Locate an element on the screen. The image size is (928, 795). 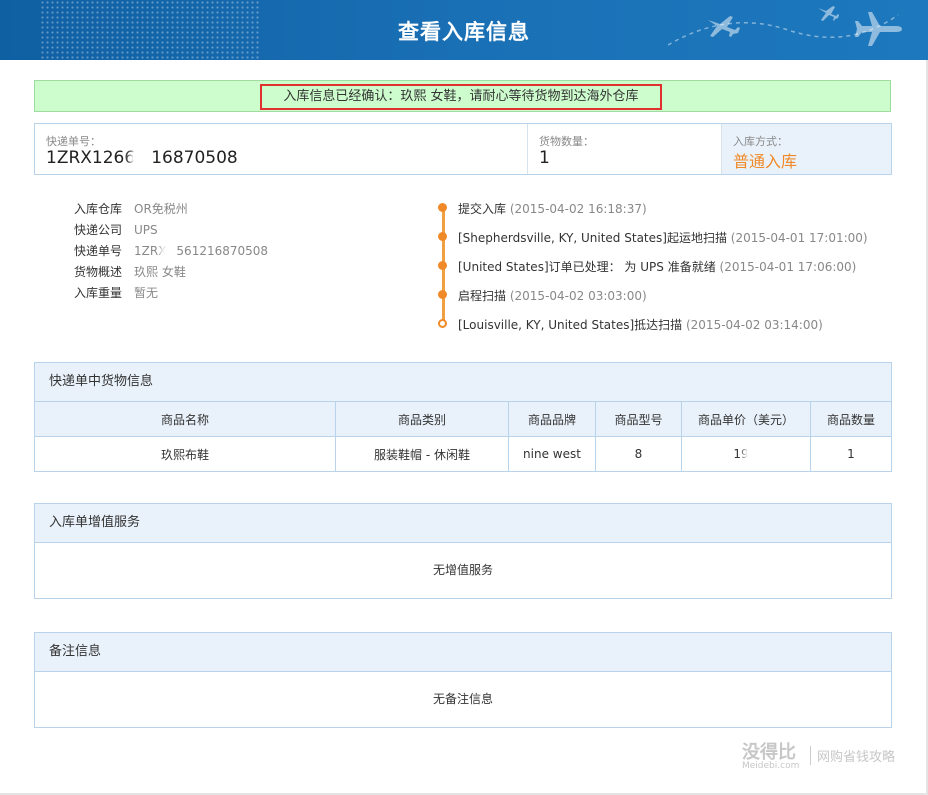
remarks-panel-title: 备注信息 is located at coordinates (463, 652).